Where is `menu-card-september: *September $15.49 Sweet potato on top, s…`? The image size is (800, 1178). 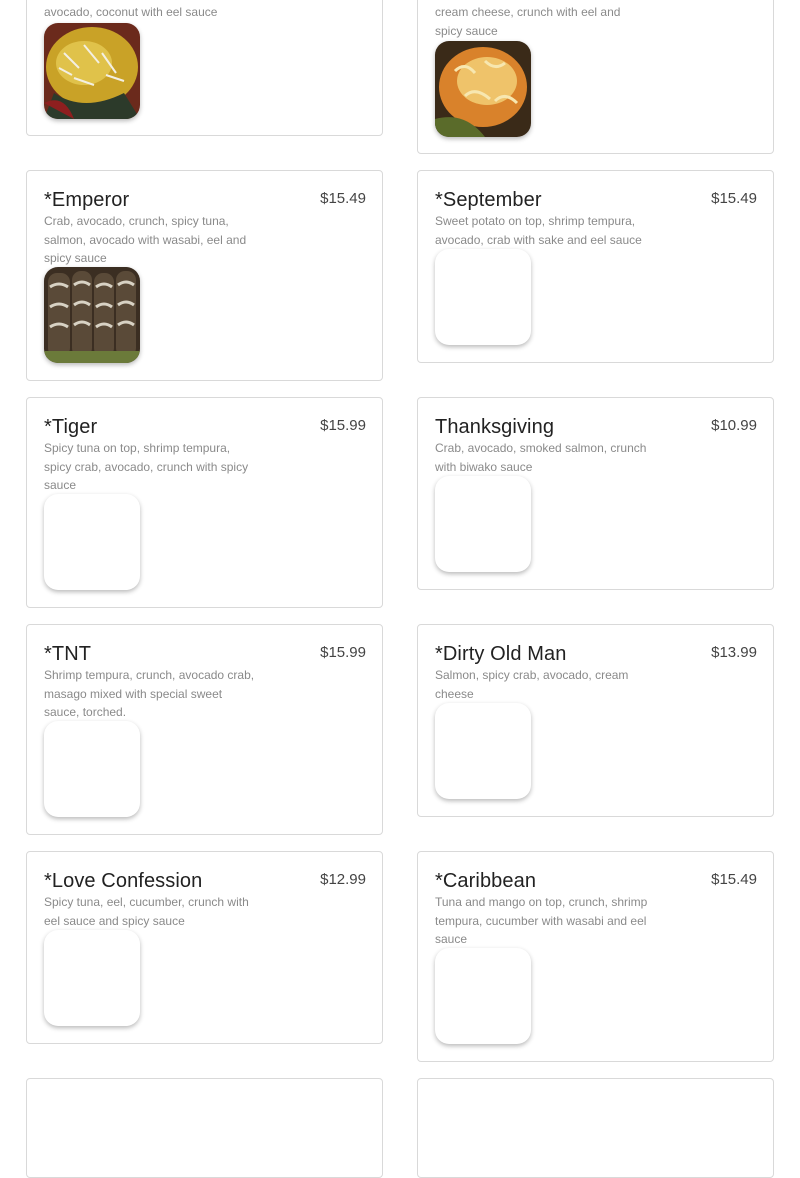 menu-card-september: *September $15.49 Sweet potato on top, s… is located at coordinates (595, 266).